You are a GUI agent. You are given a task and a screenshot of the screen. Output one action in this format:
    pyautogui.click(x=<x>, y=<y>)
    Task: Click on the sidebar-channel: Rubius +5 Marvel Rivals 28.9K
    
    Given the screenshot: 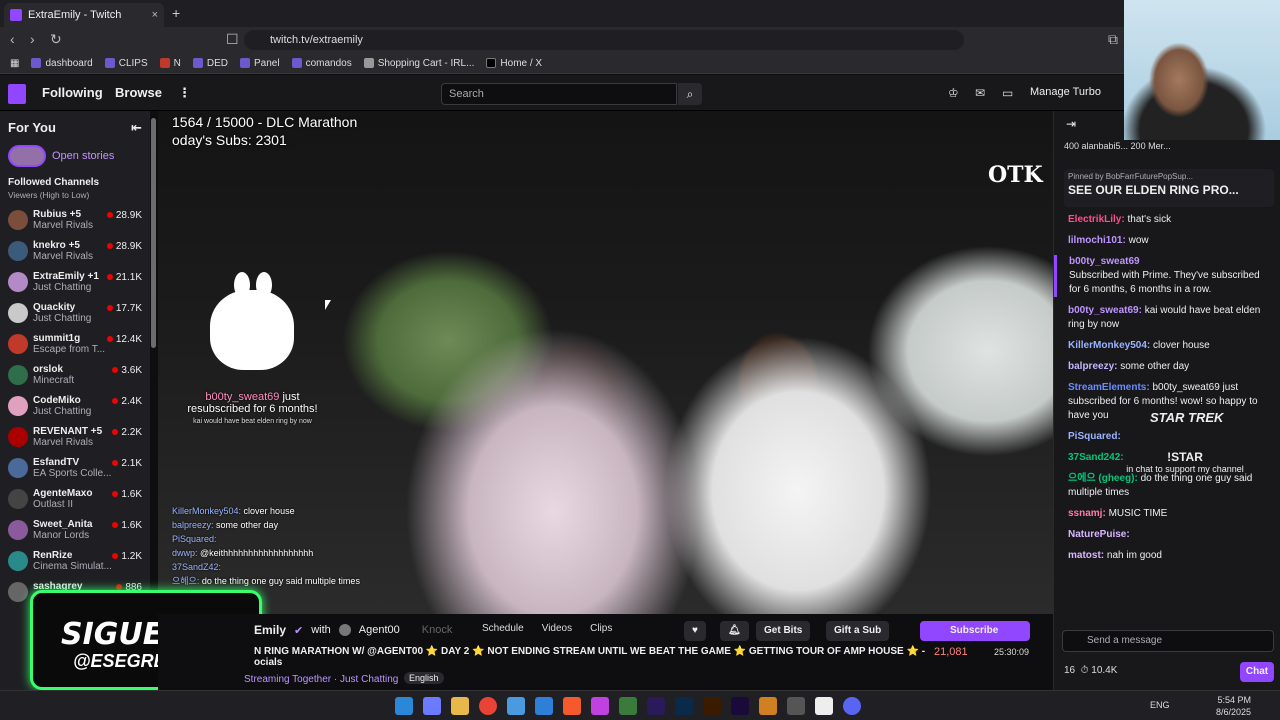 What is the action you would take?
    pyautogui.click(x=75, y=219)
    